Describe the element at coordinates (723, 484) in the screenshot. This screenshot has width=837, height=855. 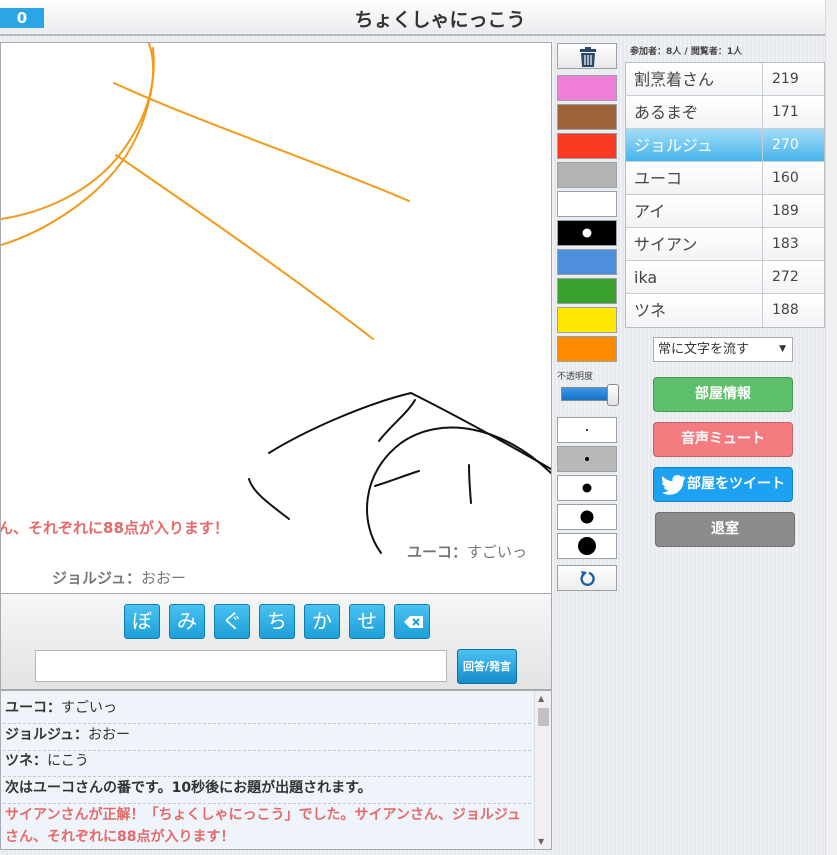
I see `tweet-room-button: 部屋をツイート` at that location.